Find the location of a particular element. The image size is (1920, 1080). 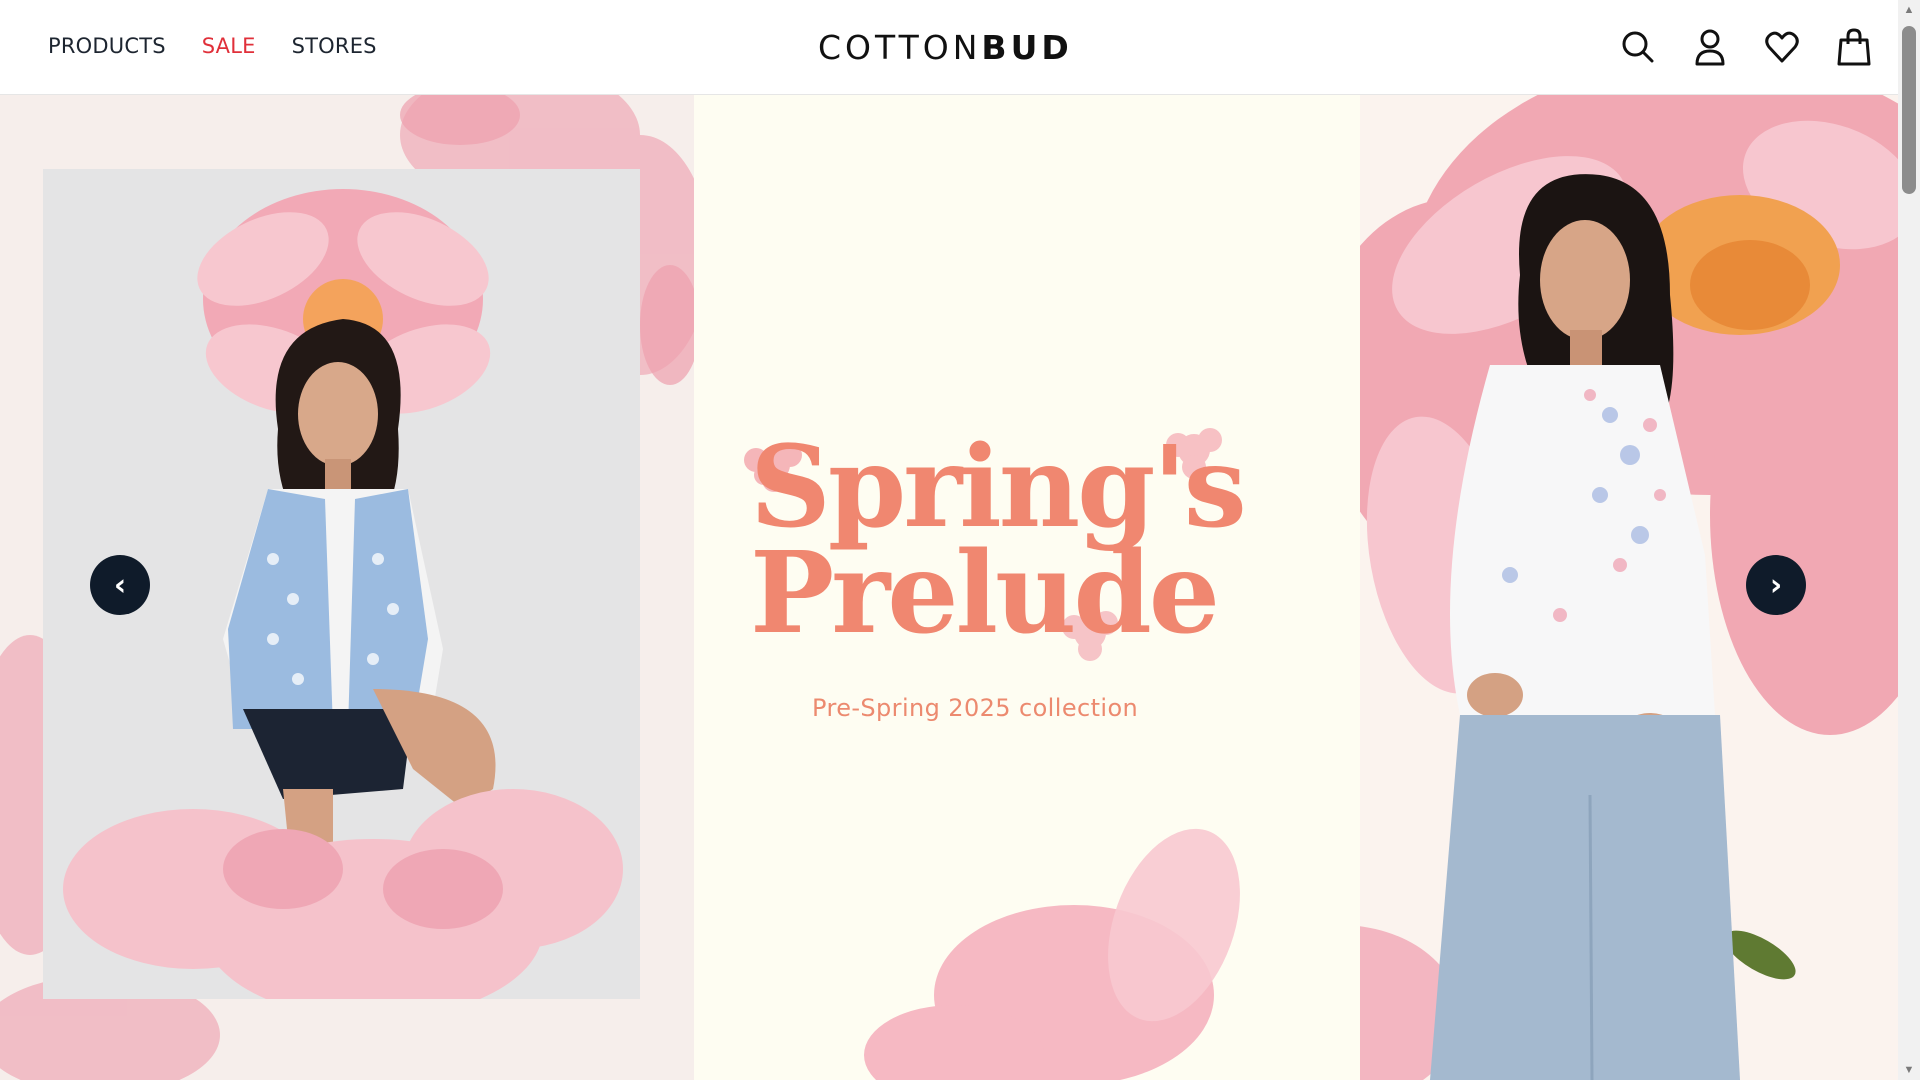

main-nav: PRODUCTS SALE STORES is located at coordinates (212, 46).